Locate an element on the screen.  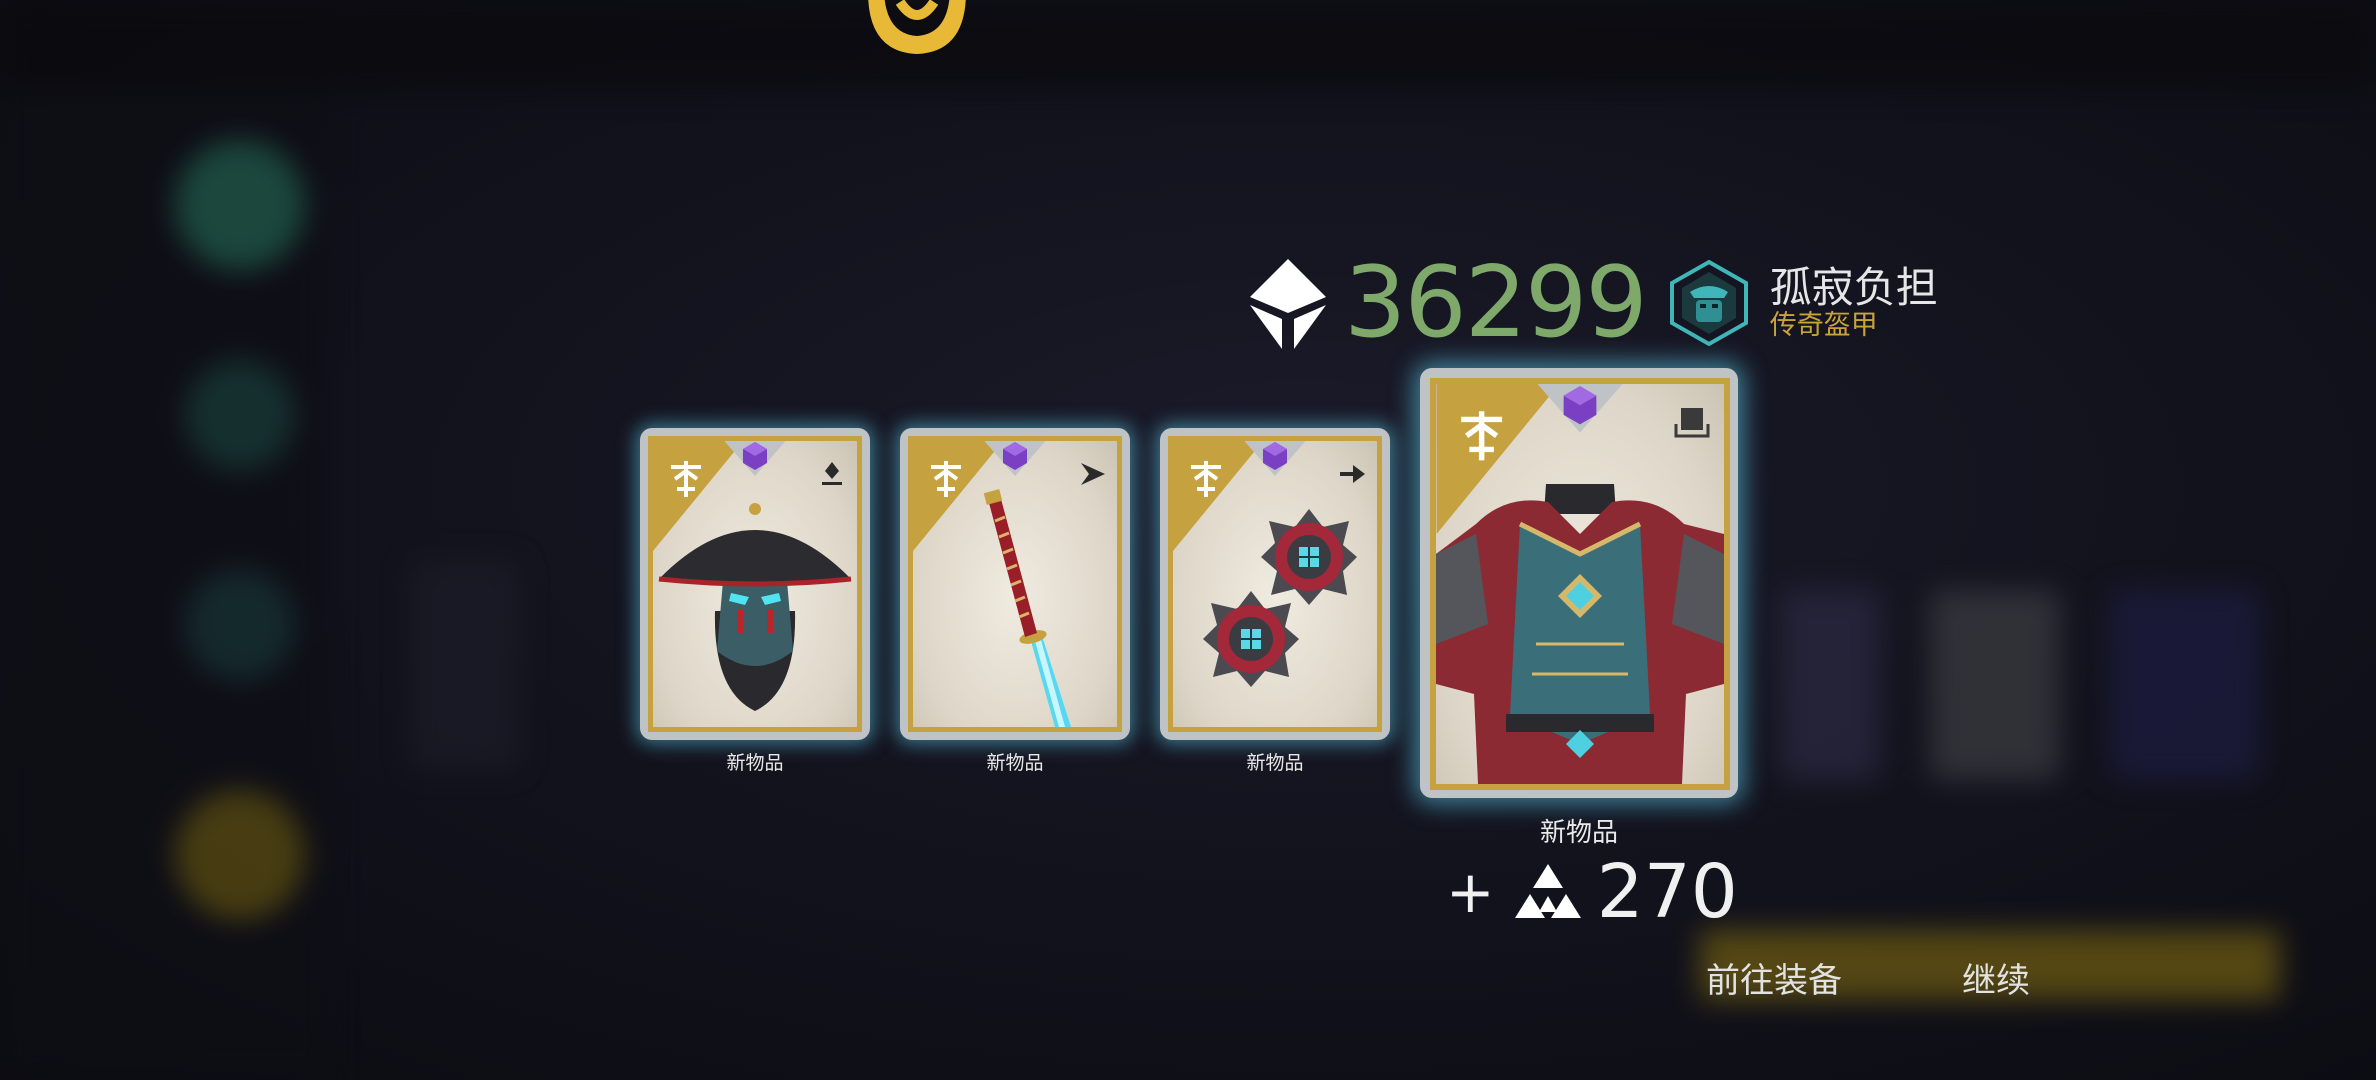
dash-slot-icon is located at coordinates (1093, 474).